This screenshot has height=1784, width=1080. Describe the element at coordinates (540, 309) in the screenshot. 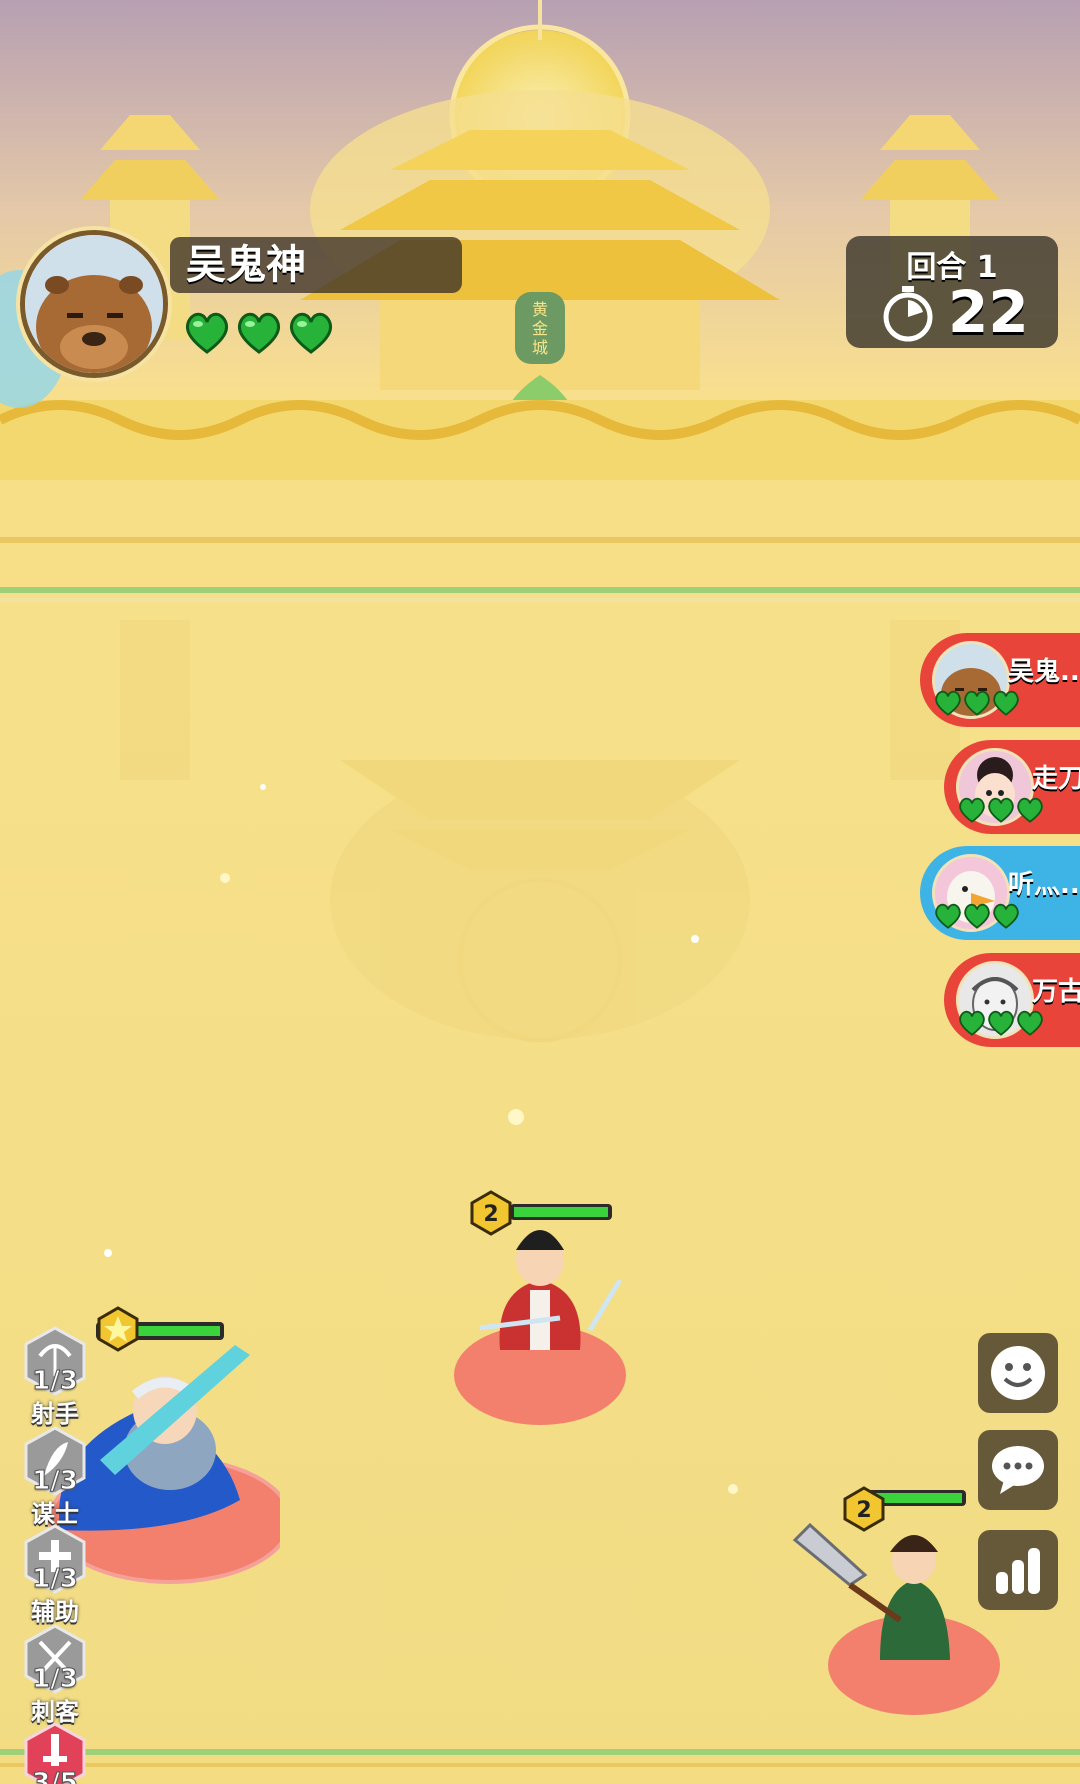

I see `palace-sign-char-1: 黄` at that location.